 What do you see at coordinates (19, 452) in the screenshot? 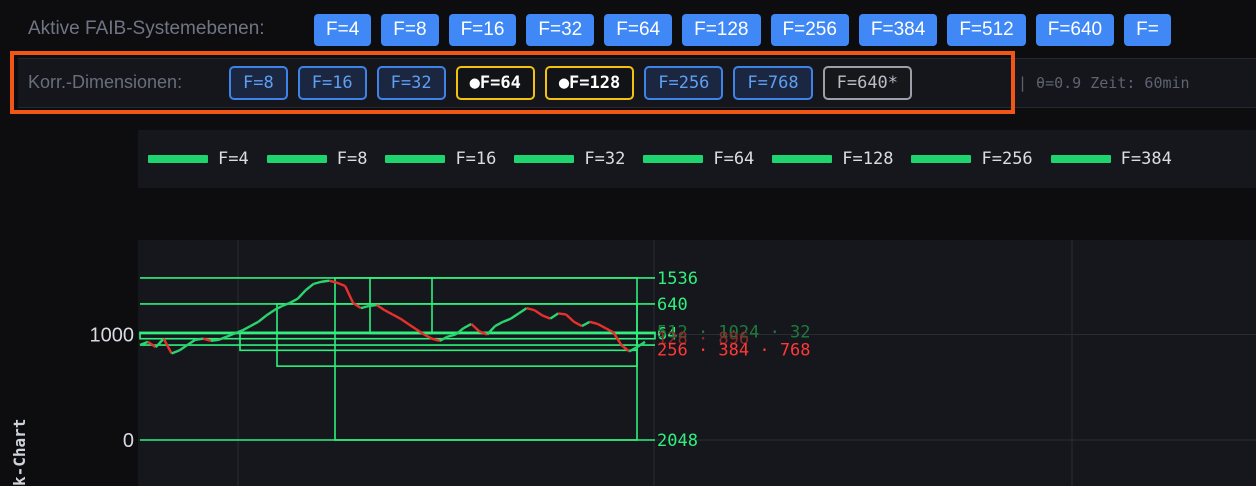
I see `y-axis-label: k-Chart` at bounding box center [19, 452].